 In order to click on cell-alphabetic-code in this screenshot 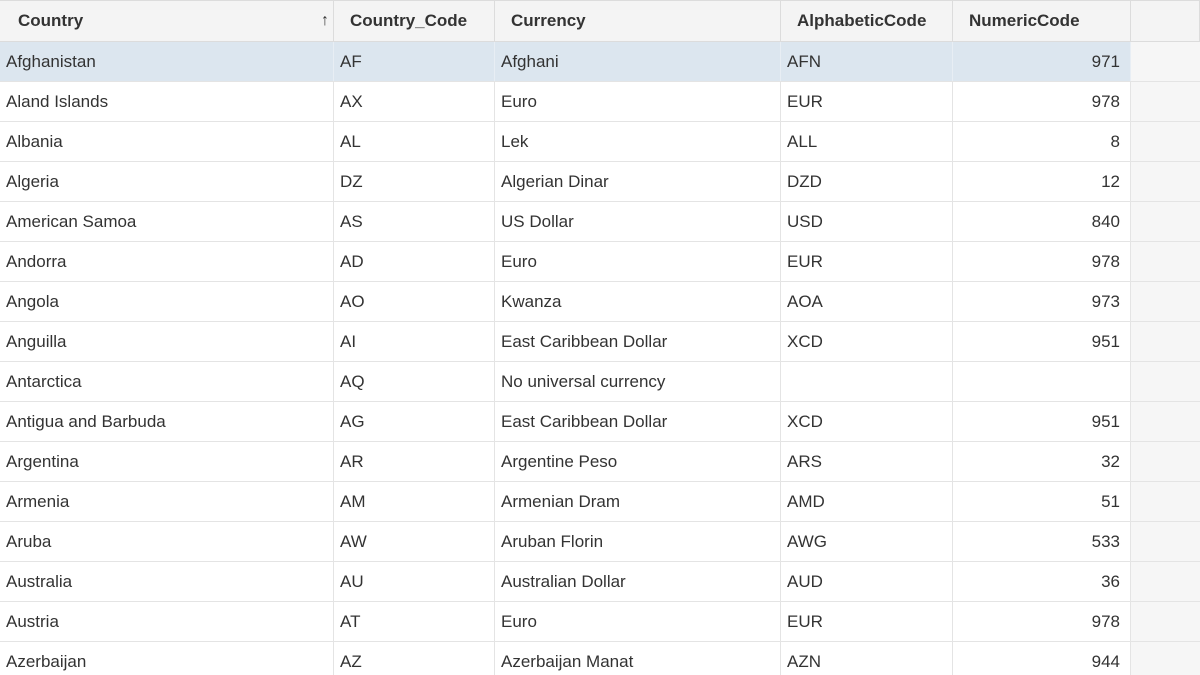, I will do `click(867, 381)`.